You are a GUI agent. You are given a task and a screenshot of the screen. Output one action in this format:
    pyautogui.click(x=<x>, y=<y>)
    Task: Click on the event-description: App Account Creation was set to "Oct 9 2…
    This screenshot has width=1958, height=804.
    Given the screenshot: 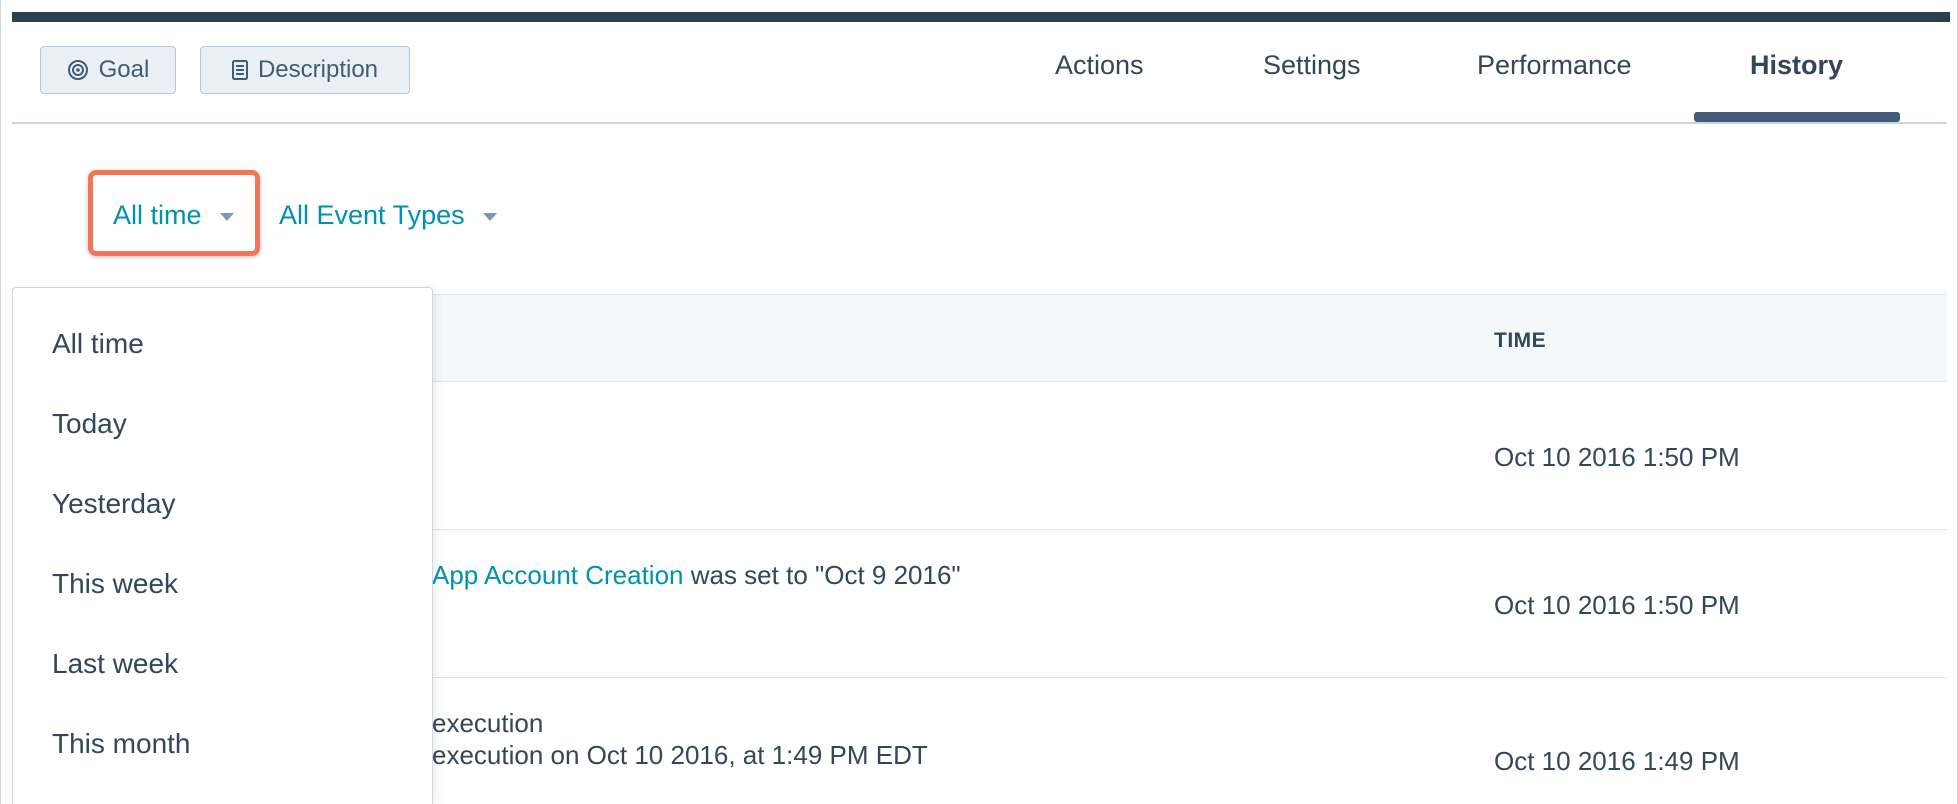 What is the action you would take?
    pyautogui.click(x=696, y=575)
    